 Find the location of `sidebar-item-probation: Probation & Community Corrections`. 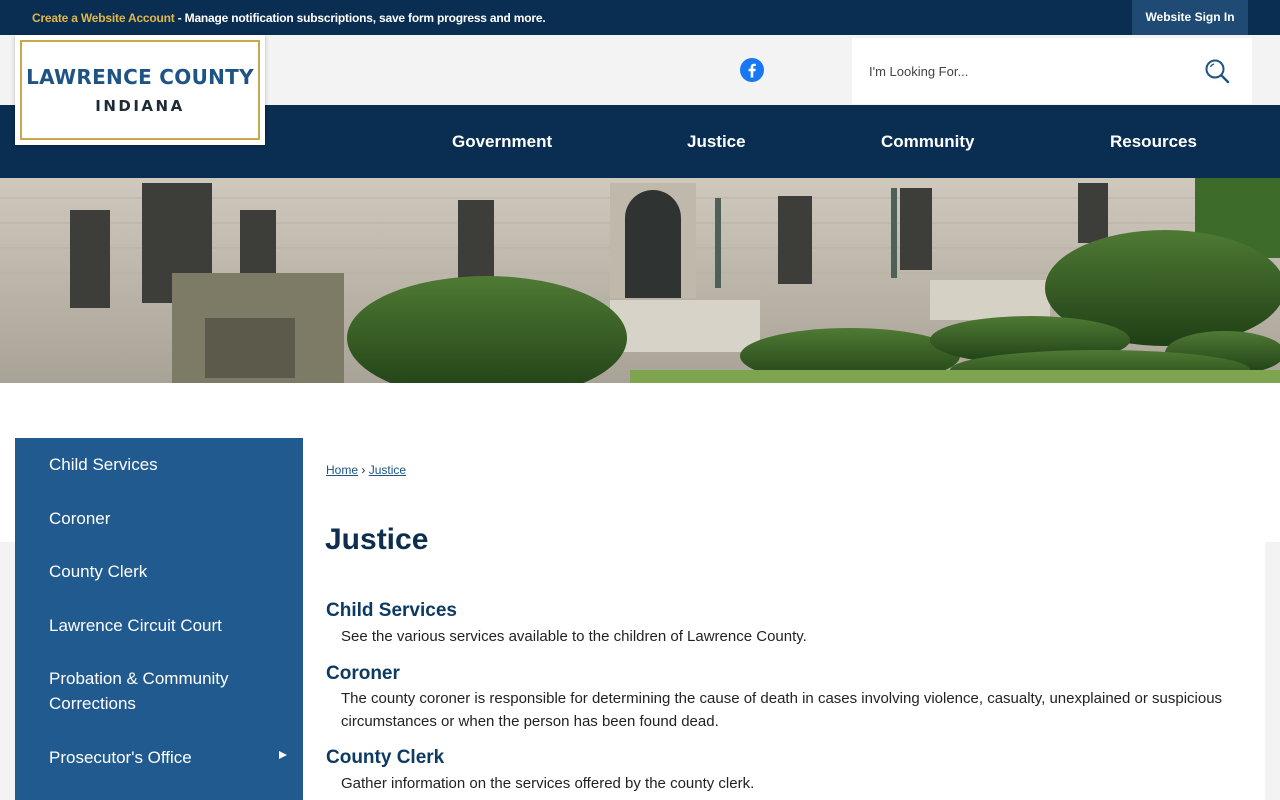

sidebar-item-probation: Probation & Community Corrections is located at coordinates (154, 691).